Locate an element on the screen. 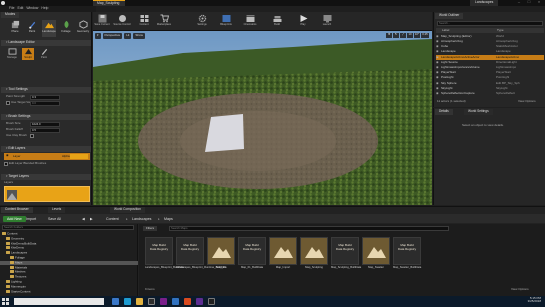 Image resolution: width=545 pixels, height=307 pixels. maximize-icon: □ is located at coordinates (529, 3).